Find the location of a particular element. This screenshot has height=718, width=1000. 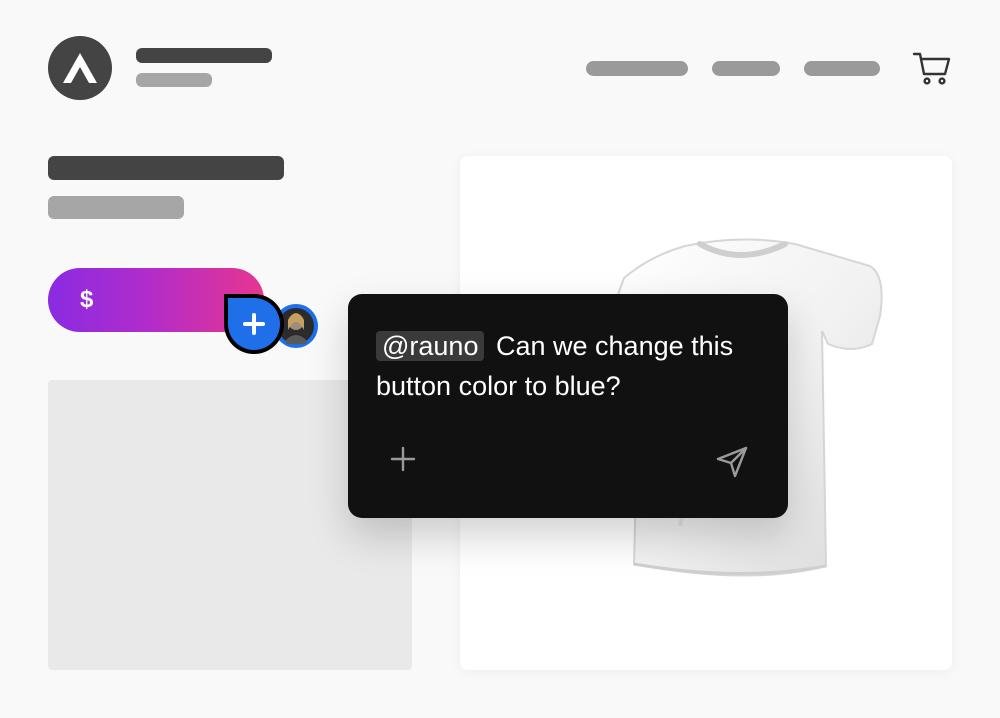

product-subtitle-placeholder is located at coordinates (116, 207).